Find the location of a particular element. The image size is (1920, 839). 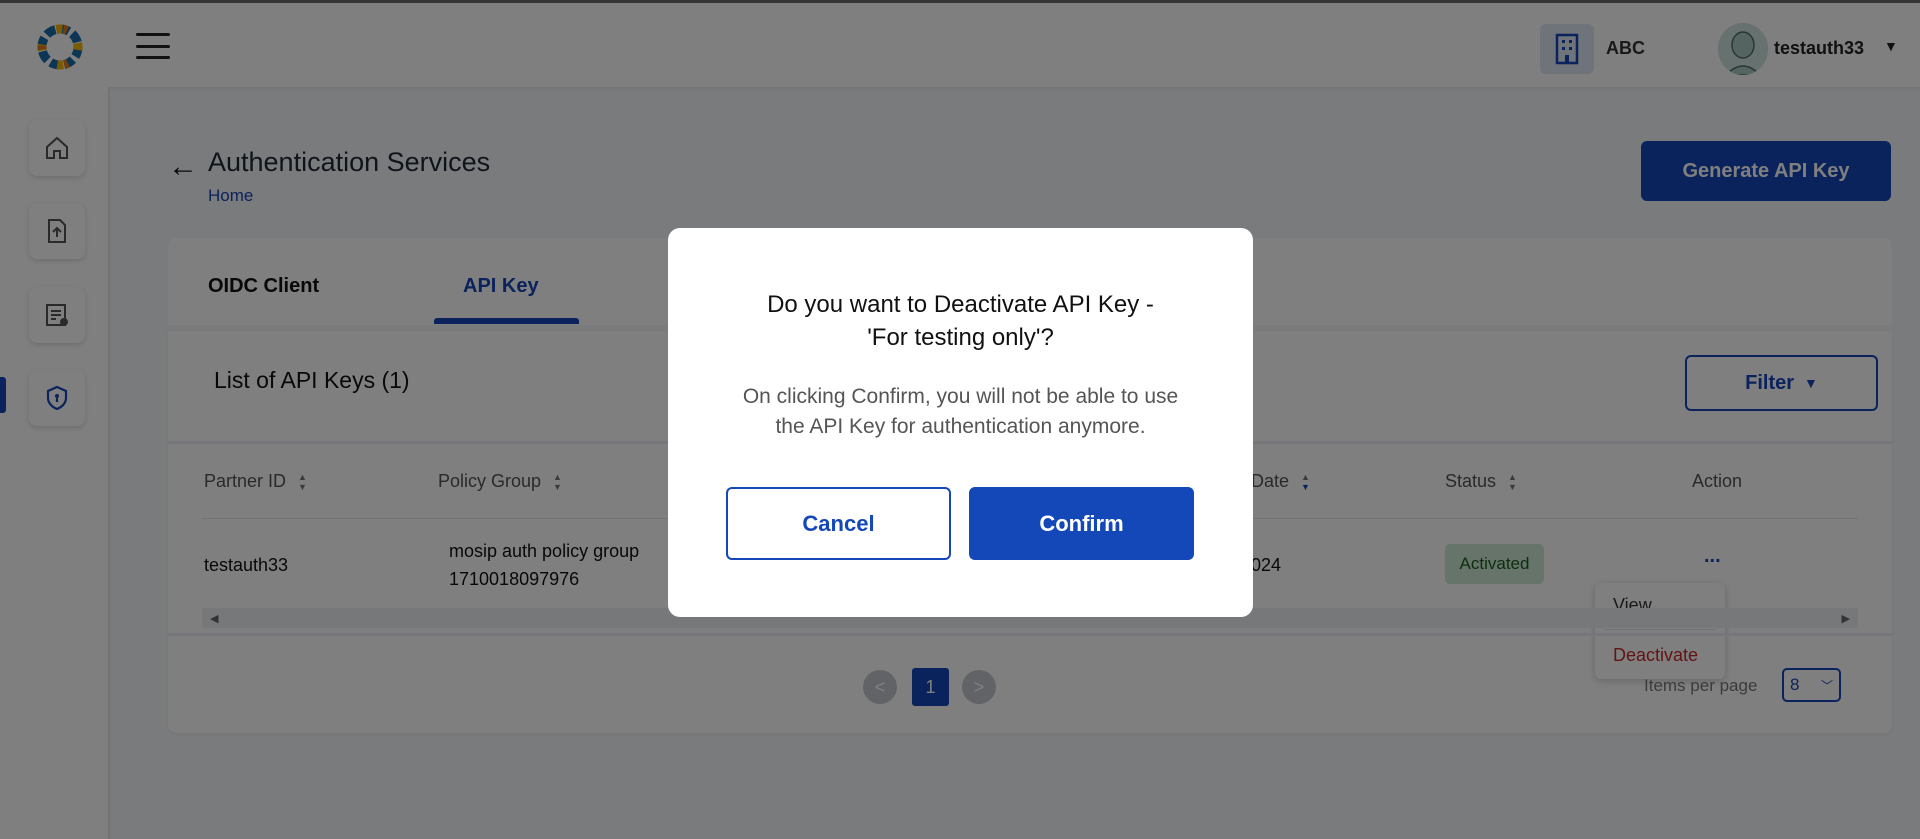

dialog-title-line-2: 'For testing only'? is located at coordinates (960, 337).